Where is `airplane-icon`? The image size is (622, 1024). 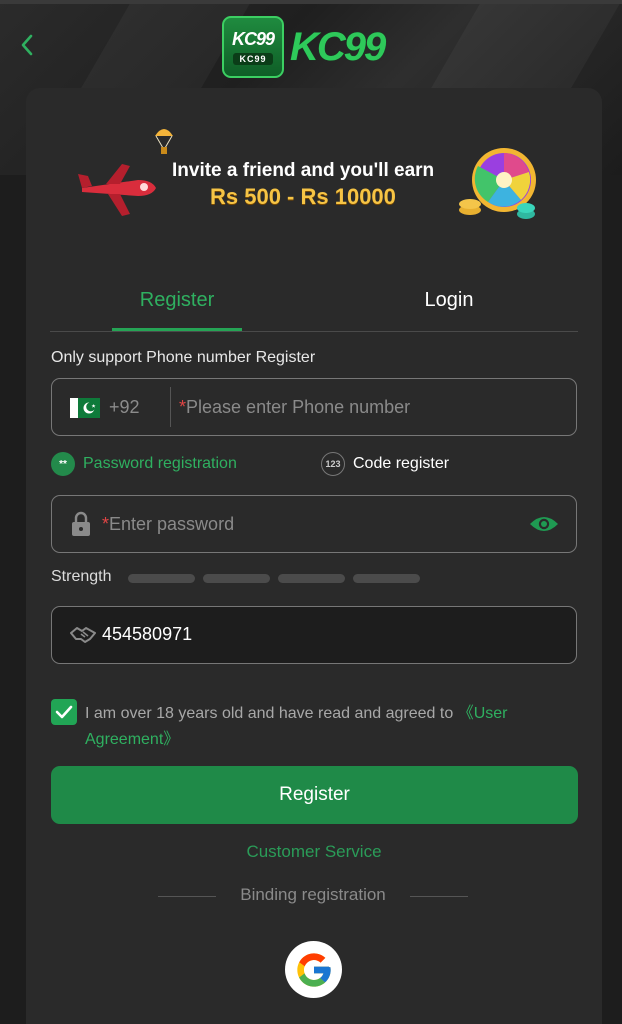
airplane-icon is located at coordinates (117, 190).